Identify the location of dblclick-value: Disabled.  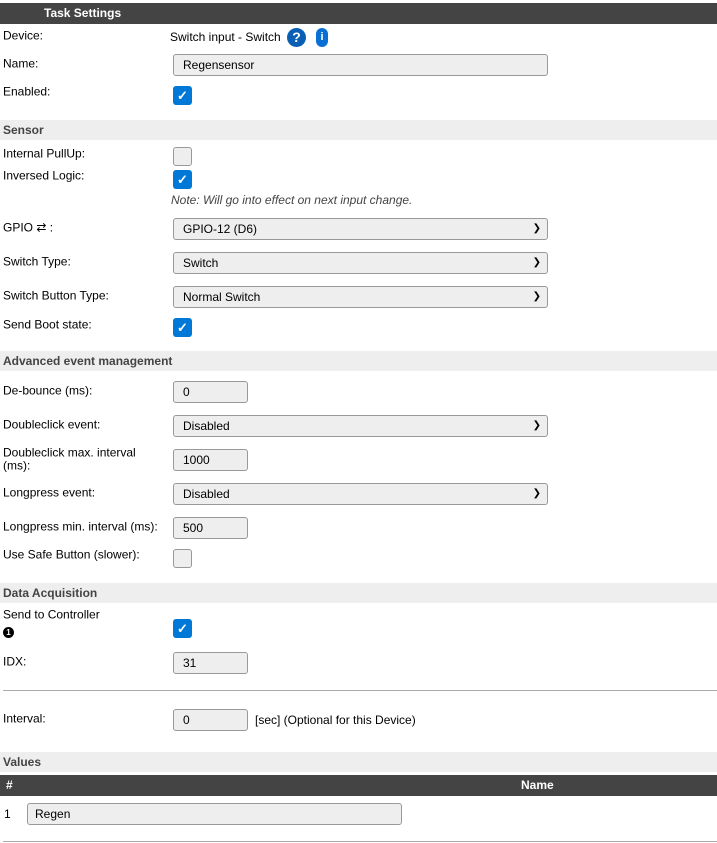
(206, 426).